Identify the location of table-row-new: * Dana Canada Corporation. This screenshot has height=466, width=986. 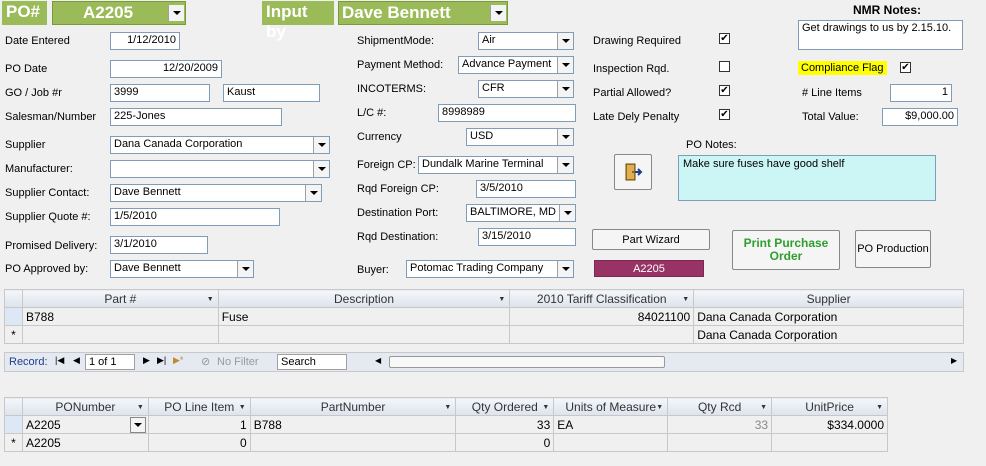
(484, 334).